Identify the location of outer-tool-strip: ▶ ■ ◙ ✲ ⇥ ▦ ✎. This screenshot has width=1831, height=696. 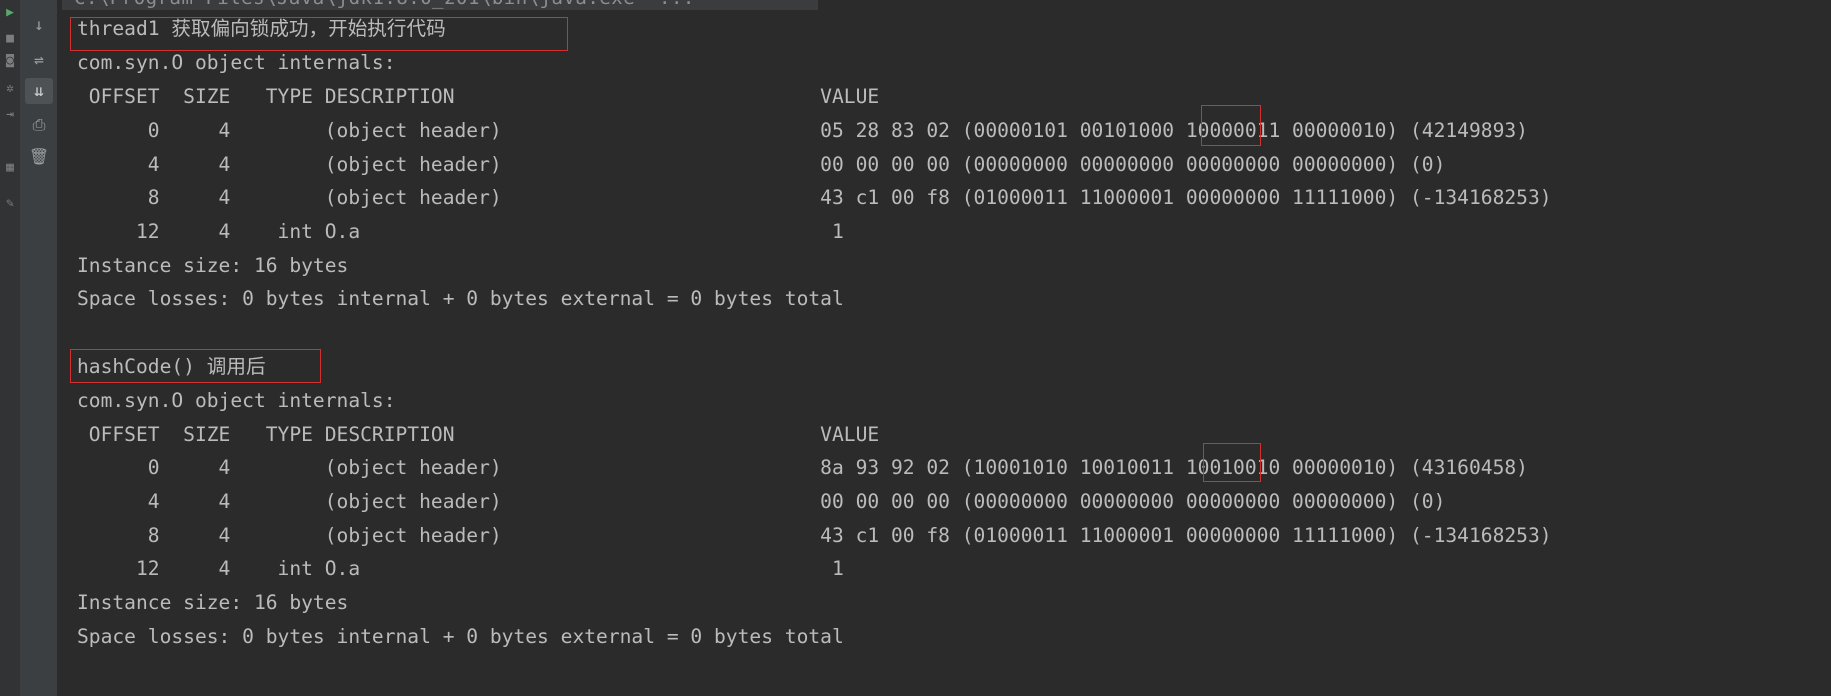
(10, 348).